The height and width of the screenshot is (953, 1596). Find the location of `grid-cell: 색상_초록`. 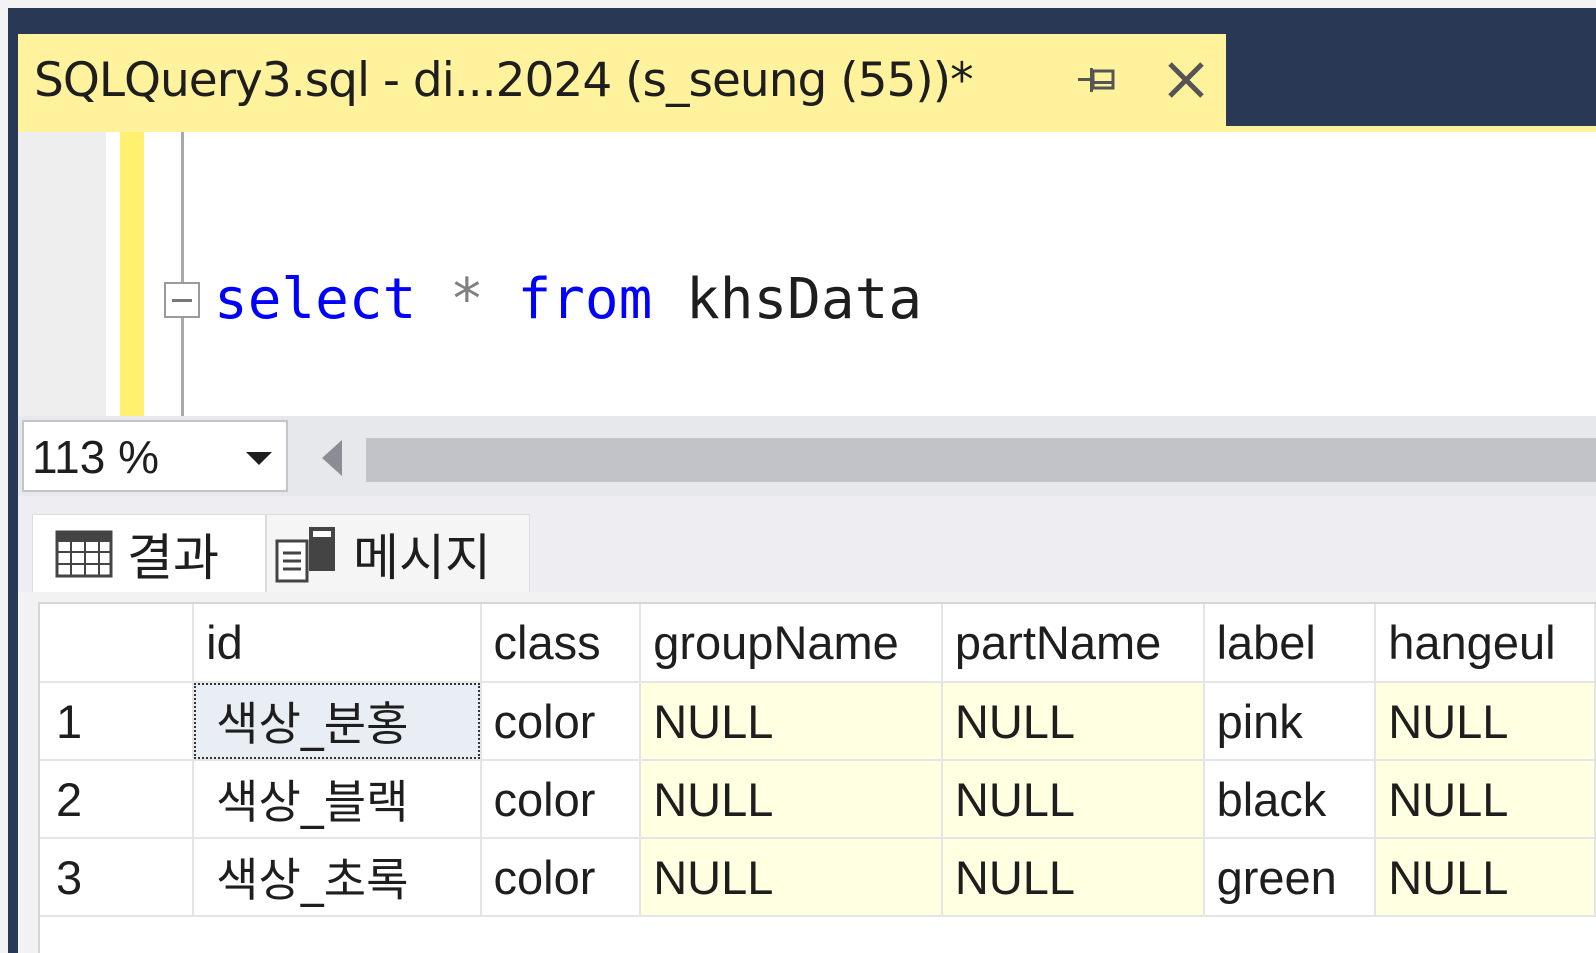

grid-cell: 색상_초록 is located at coordinates (337, 877).